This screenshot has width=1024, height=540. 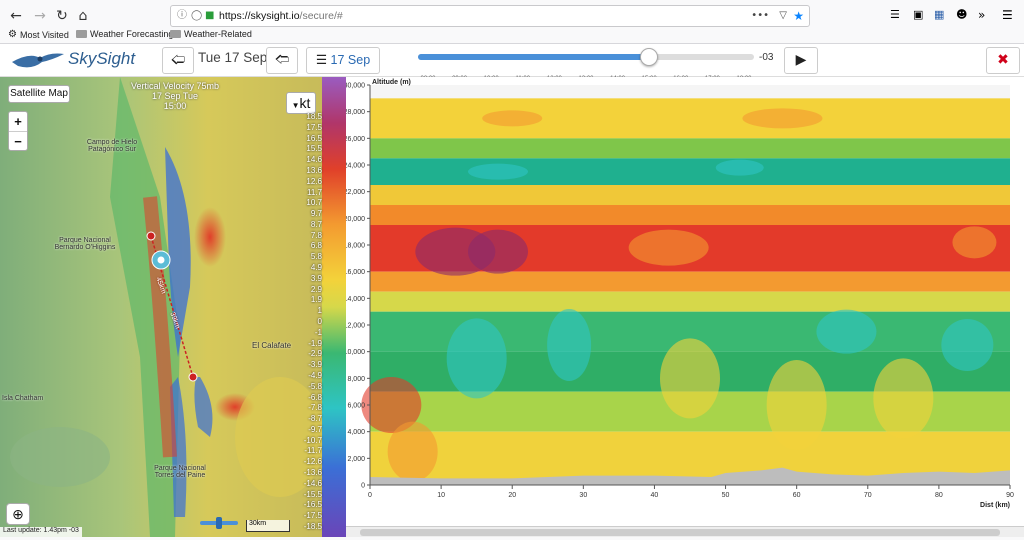 What do you see at coordinates (314, 203) in the screenshot?
I see `legend-value: 10.7` at bounding box center [314, 203].